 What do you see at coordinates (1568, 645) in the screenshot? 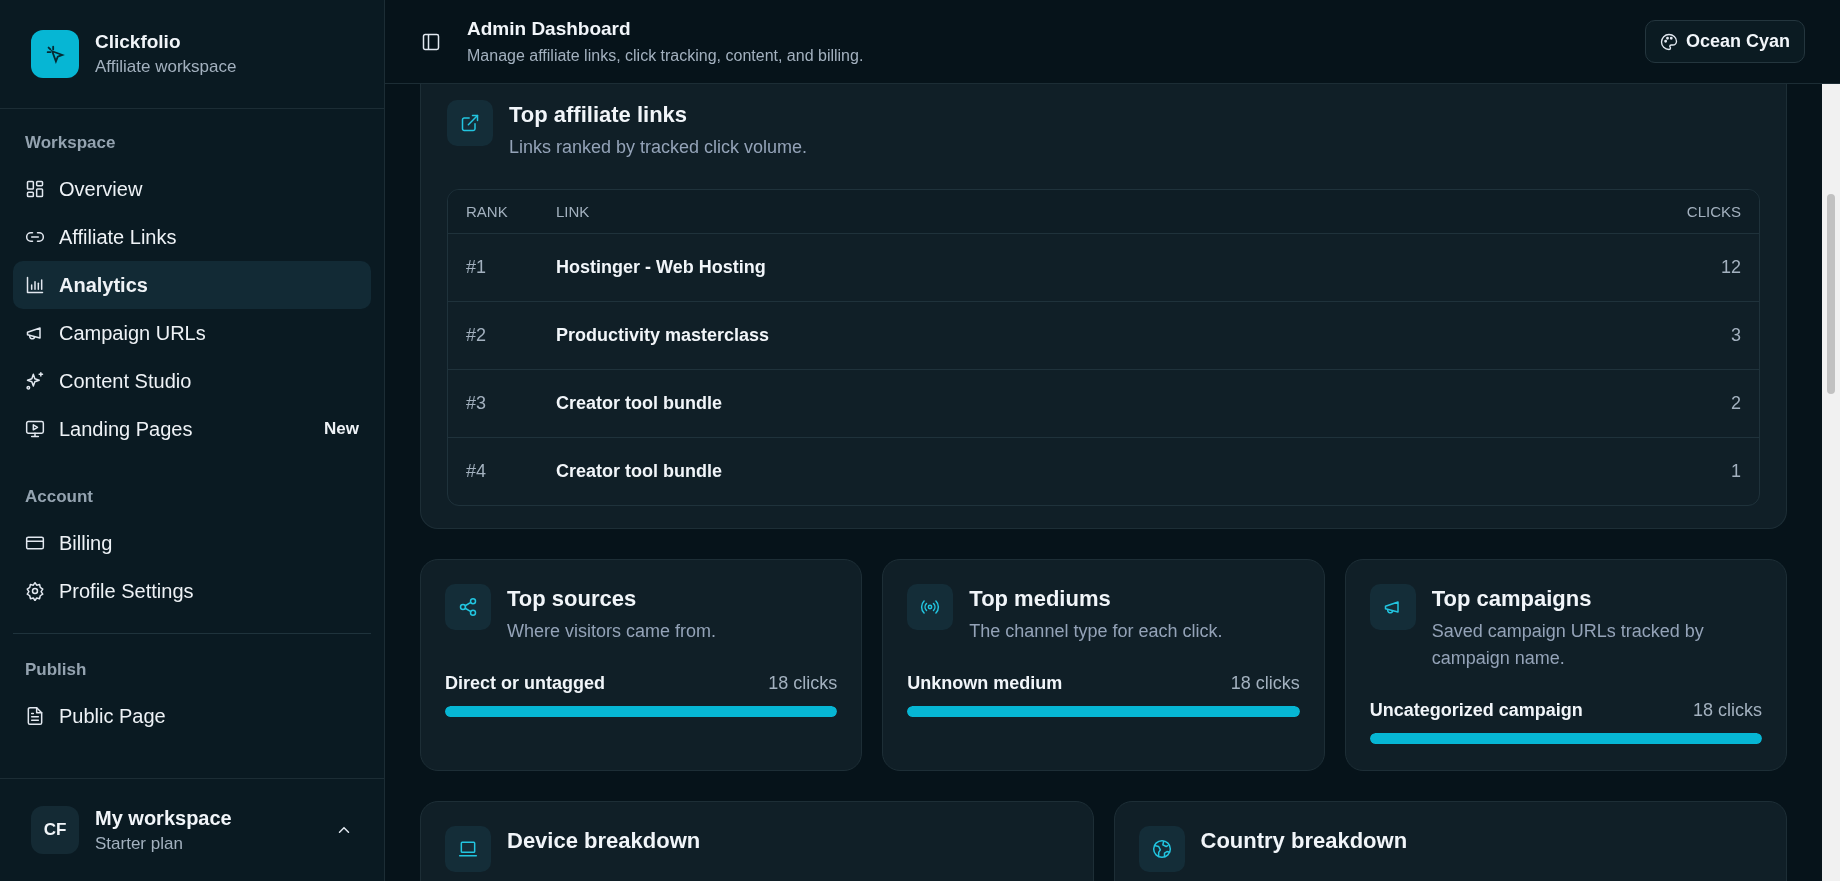
I see `card-subtitle: Saved campaign URLs tracked by campaign name.` at bounding box center [1568, 645].